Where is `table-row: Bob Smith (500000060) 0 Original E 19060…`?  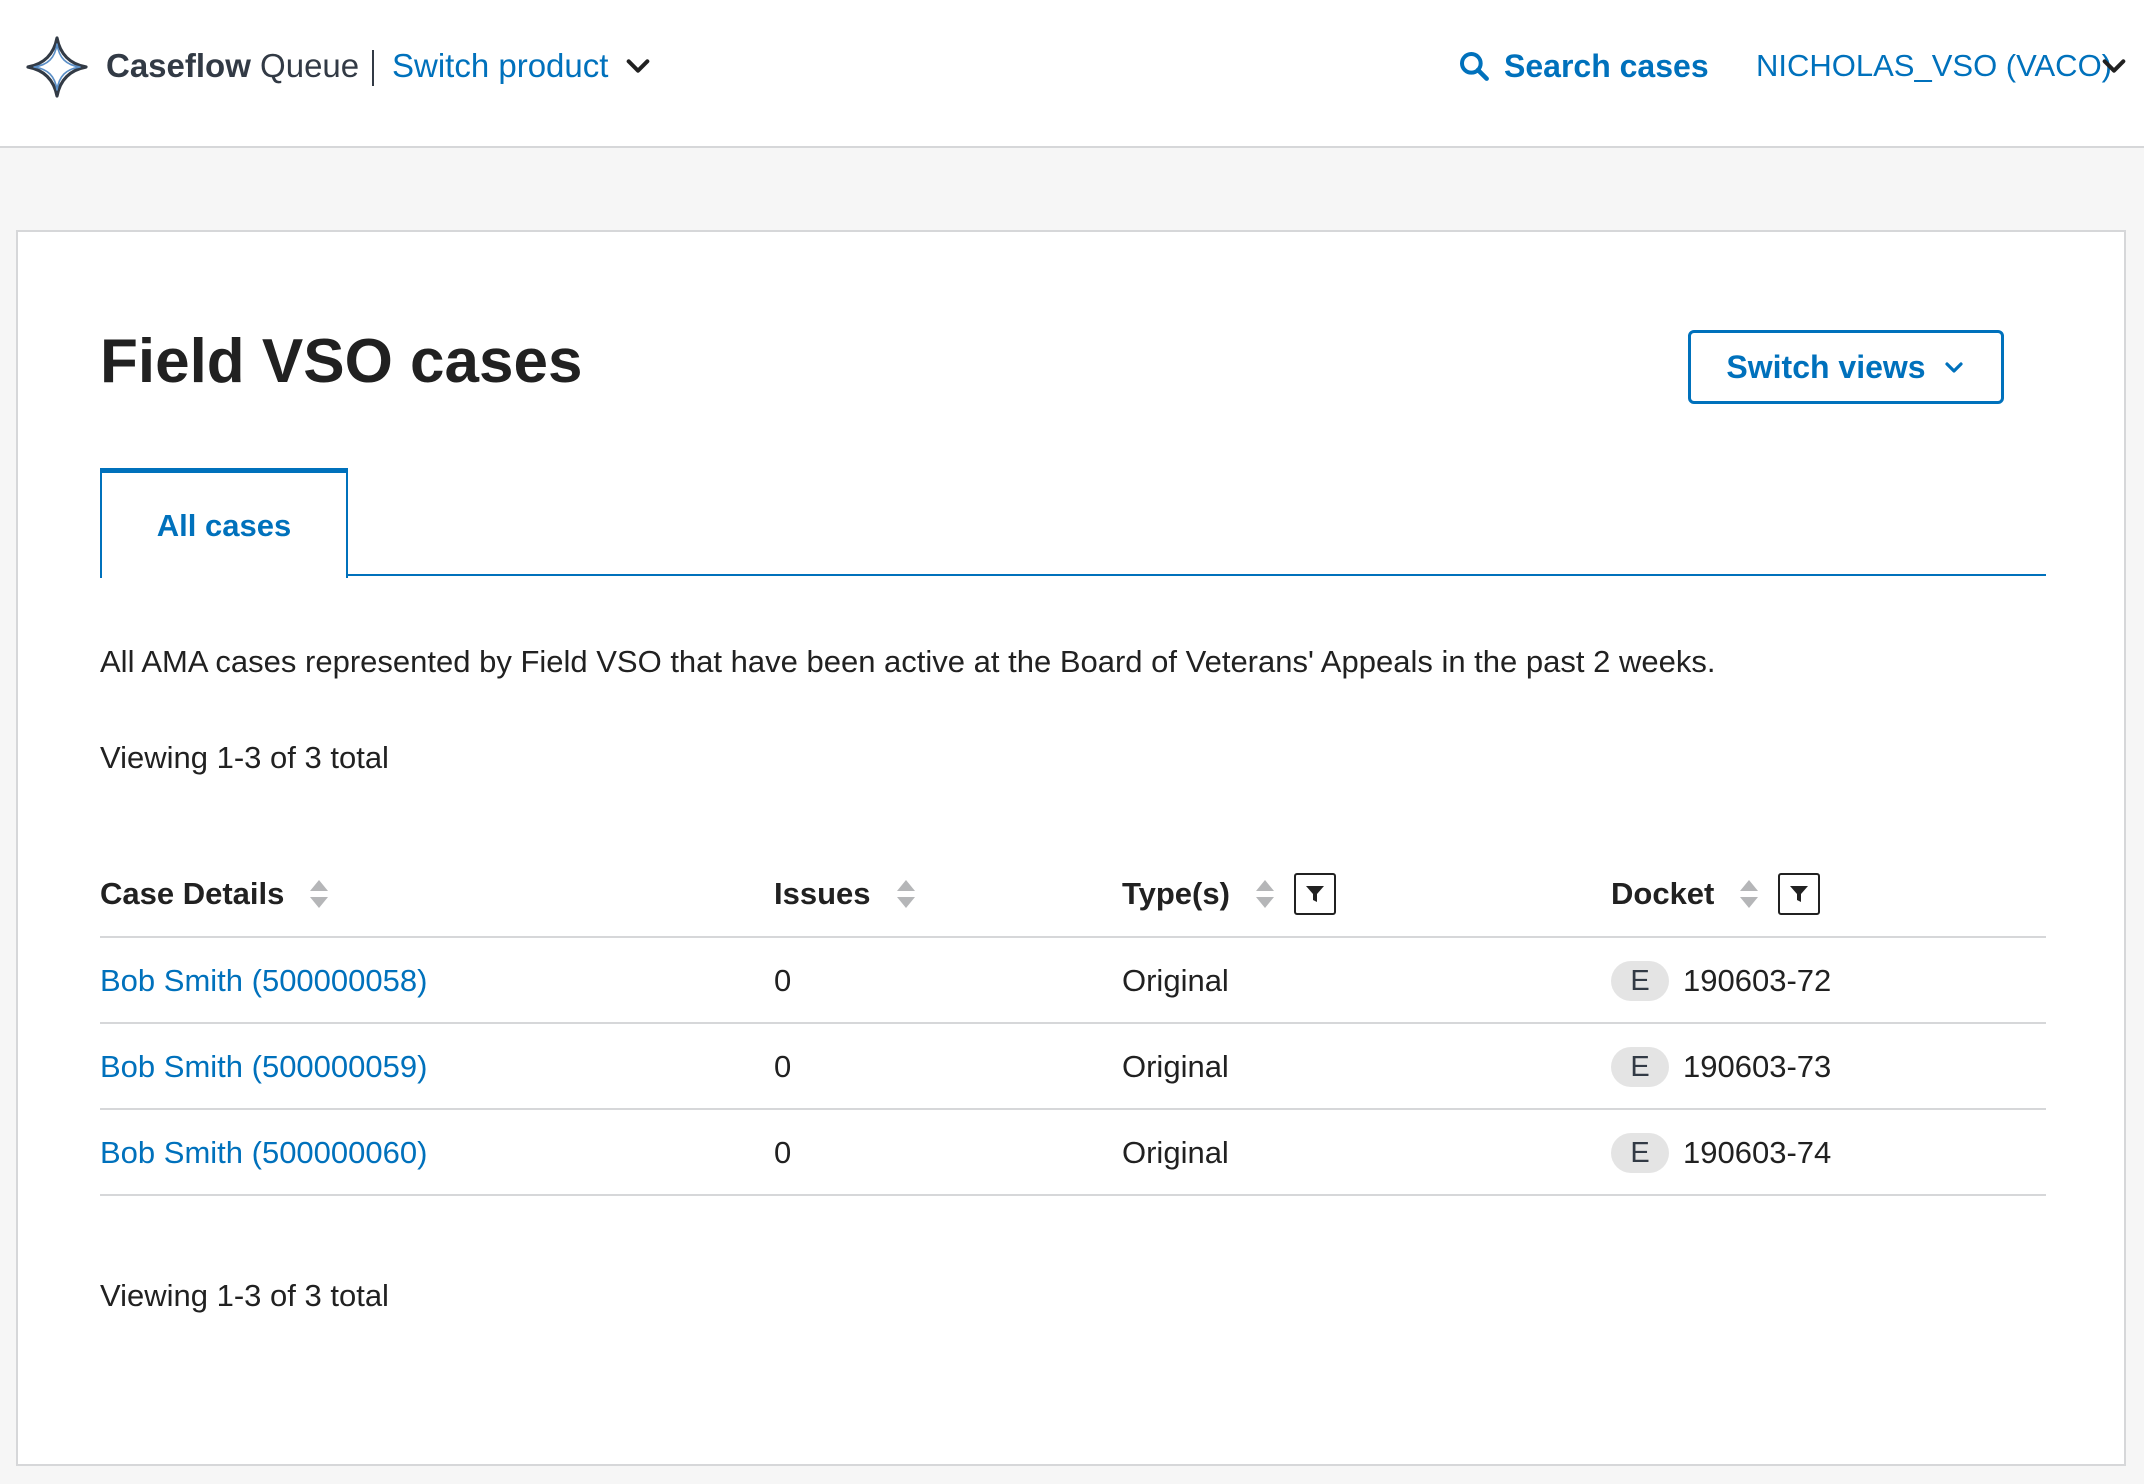 table-row: Bob Smith (500000060) 0 Original E 19060… is located at coordinates (1073, 1153).